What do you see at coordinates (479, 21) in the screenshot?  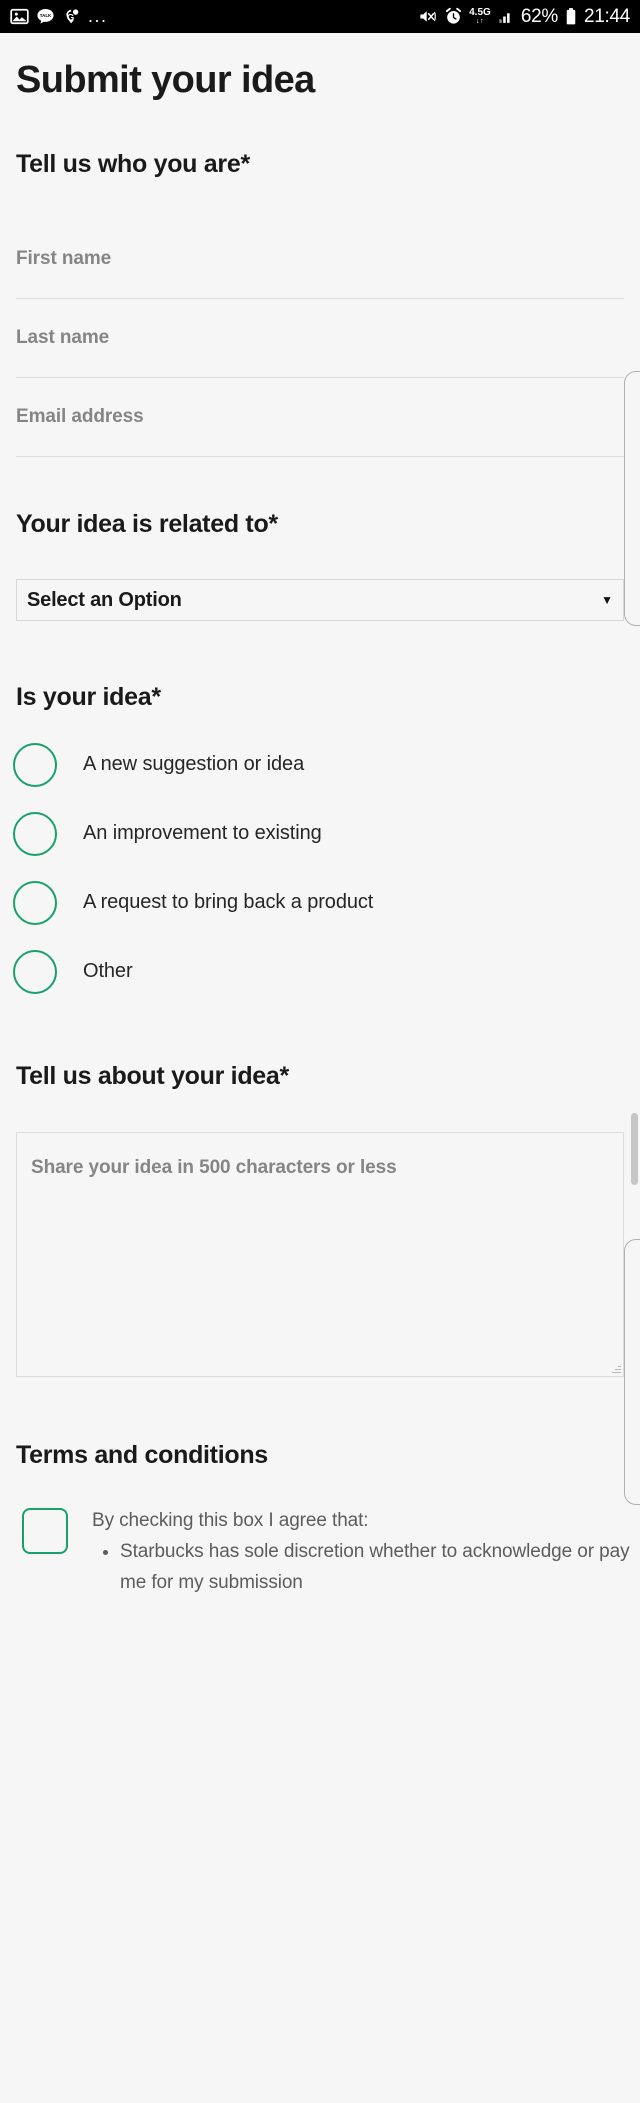 I see `network-traffic-arrows: ↓↑` at bounding box center [479, 21].